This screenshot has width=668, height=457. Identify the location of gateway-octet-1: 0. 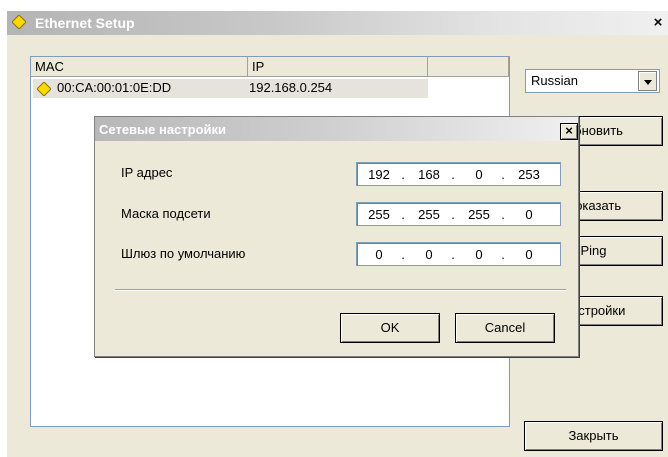
(379, 254).